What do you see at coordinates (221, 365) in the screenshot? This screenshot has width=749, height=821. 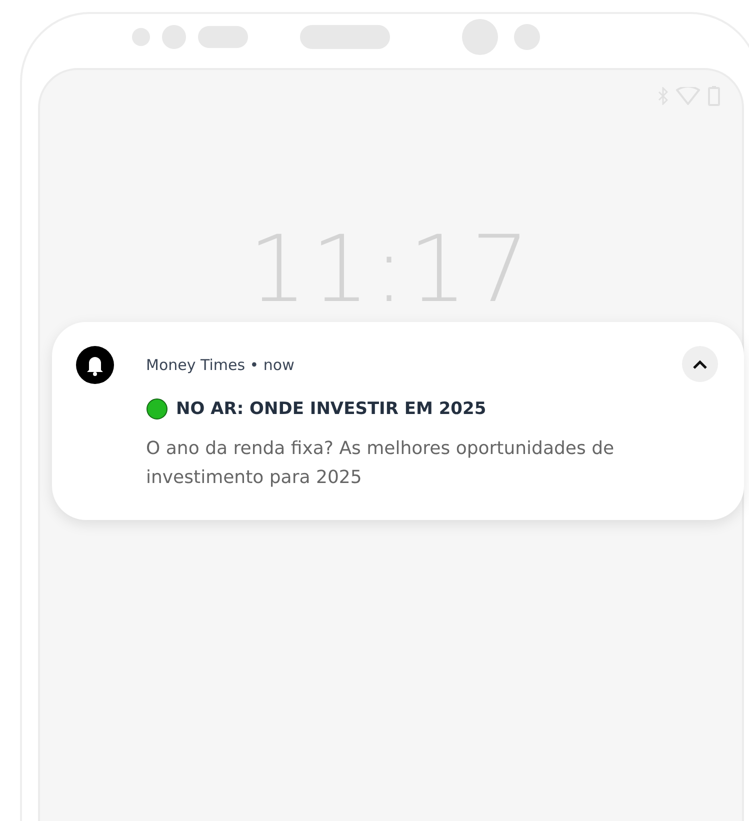 I see `notification-header: Money Times • now` at bounding box center [221, 365].